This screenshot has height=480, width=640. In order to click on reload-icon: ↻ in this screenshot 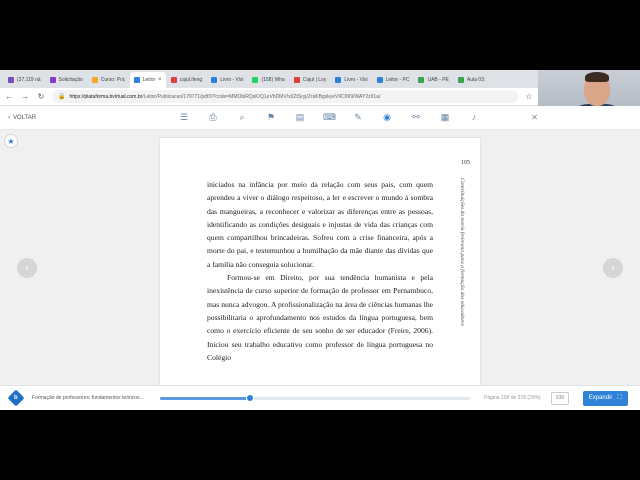, I will do `click(41, 96)`.